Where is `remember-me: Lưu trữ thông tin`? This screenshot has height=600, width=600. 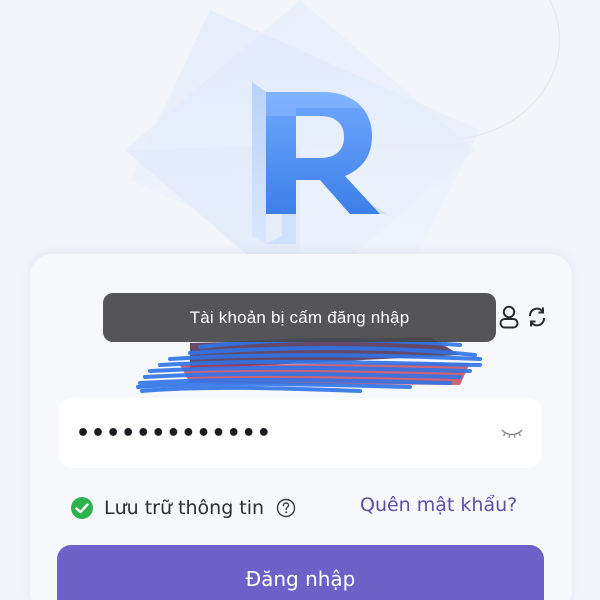 remember-me: Lưu trữ thông tin is located at coordinates (183, 508).